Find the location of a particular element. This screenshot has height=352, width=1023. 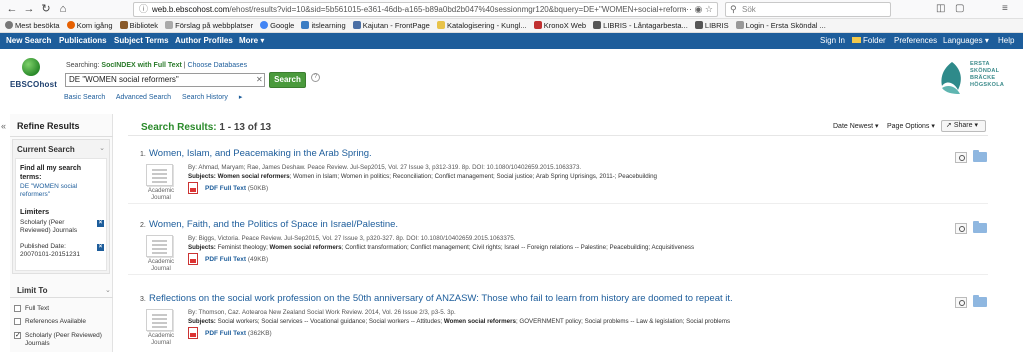

basic-search-link: Basic Search is located at coordinates (84, 97).